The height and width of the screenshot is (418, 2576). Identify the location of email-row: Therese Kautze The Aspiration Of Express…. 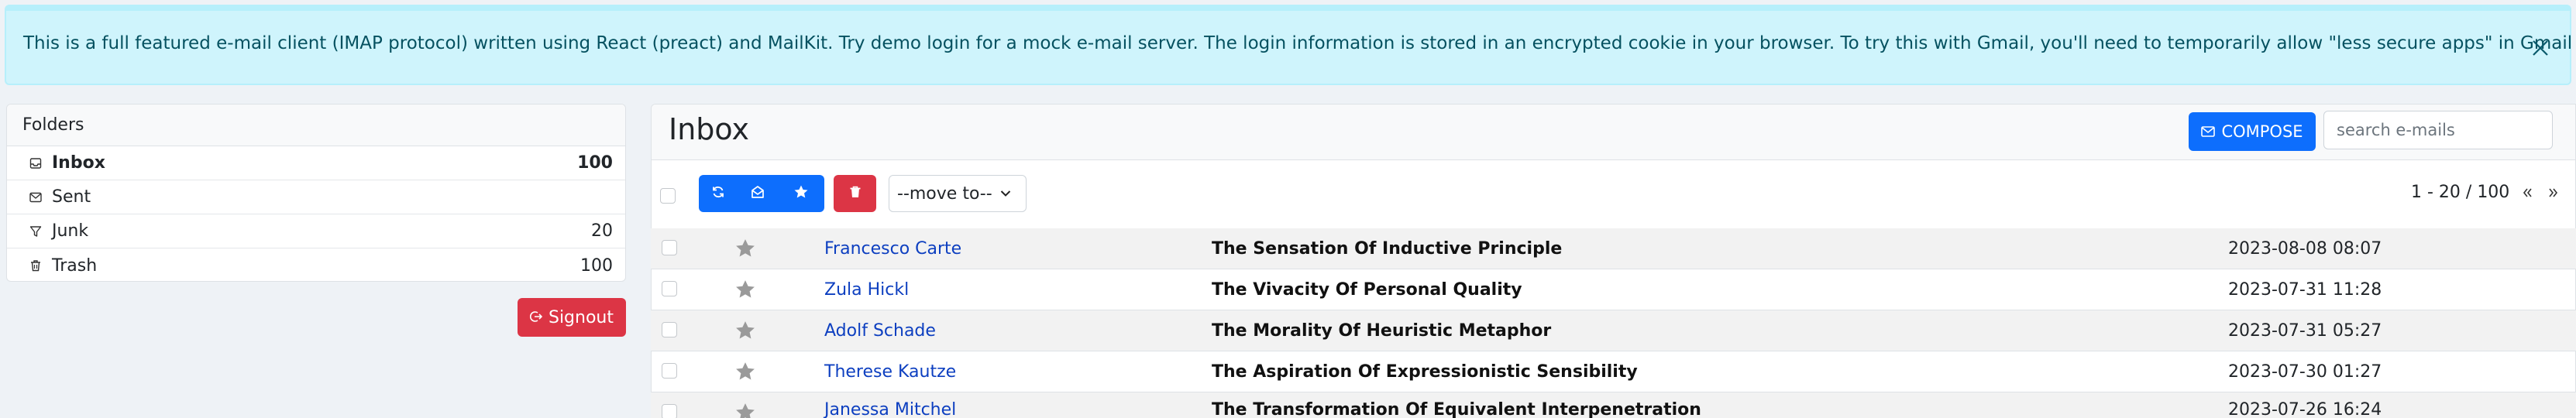
(1613, 371).